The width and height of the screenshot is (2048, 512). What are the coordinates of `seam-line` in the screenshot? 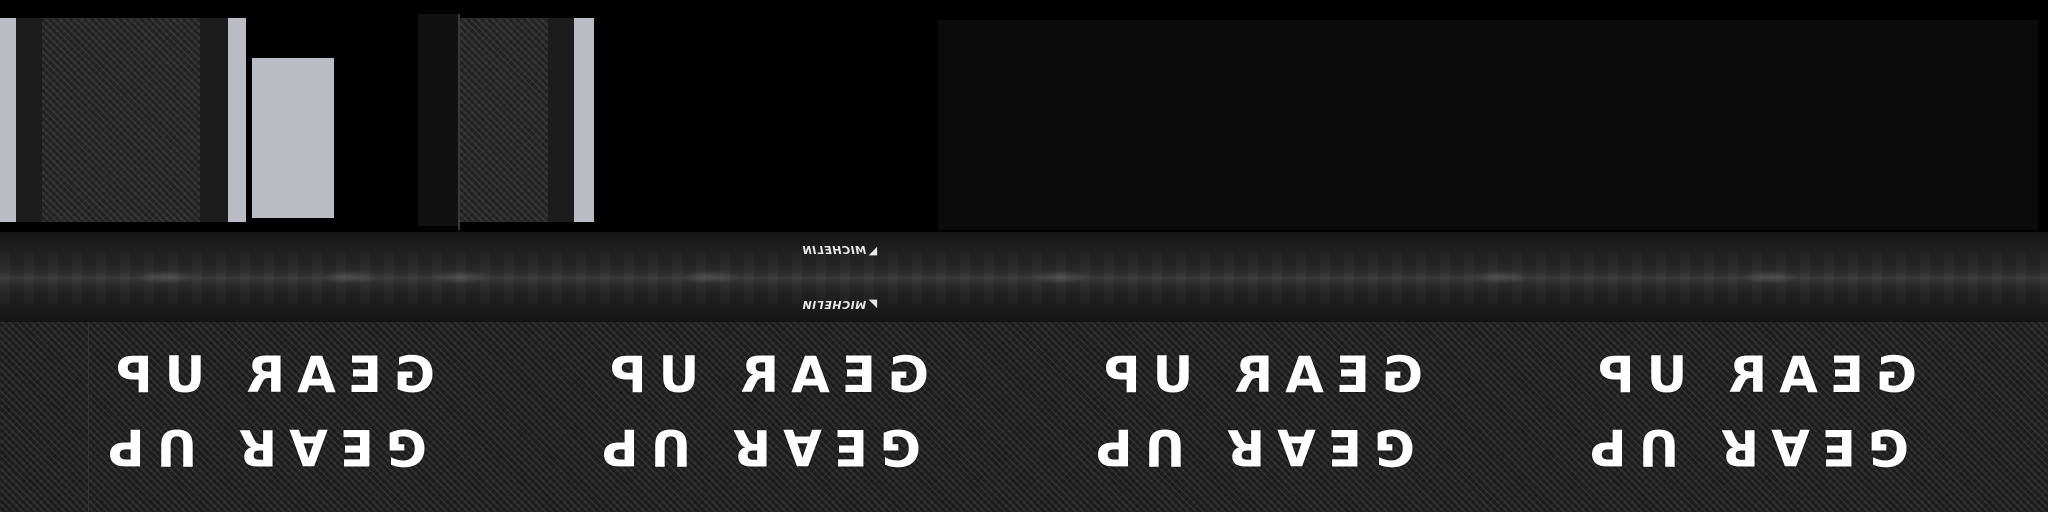 It's located at (88, 417).